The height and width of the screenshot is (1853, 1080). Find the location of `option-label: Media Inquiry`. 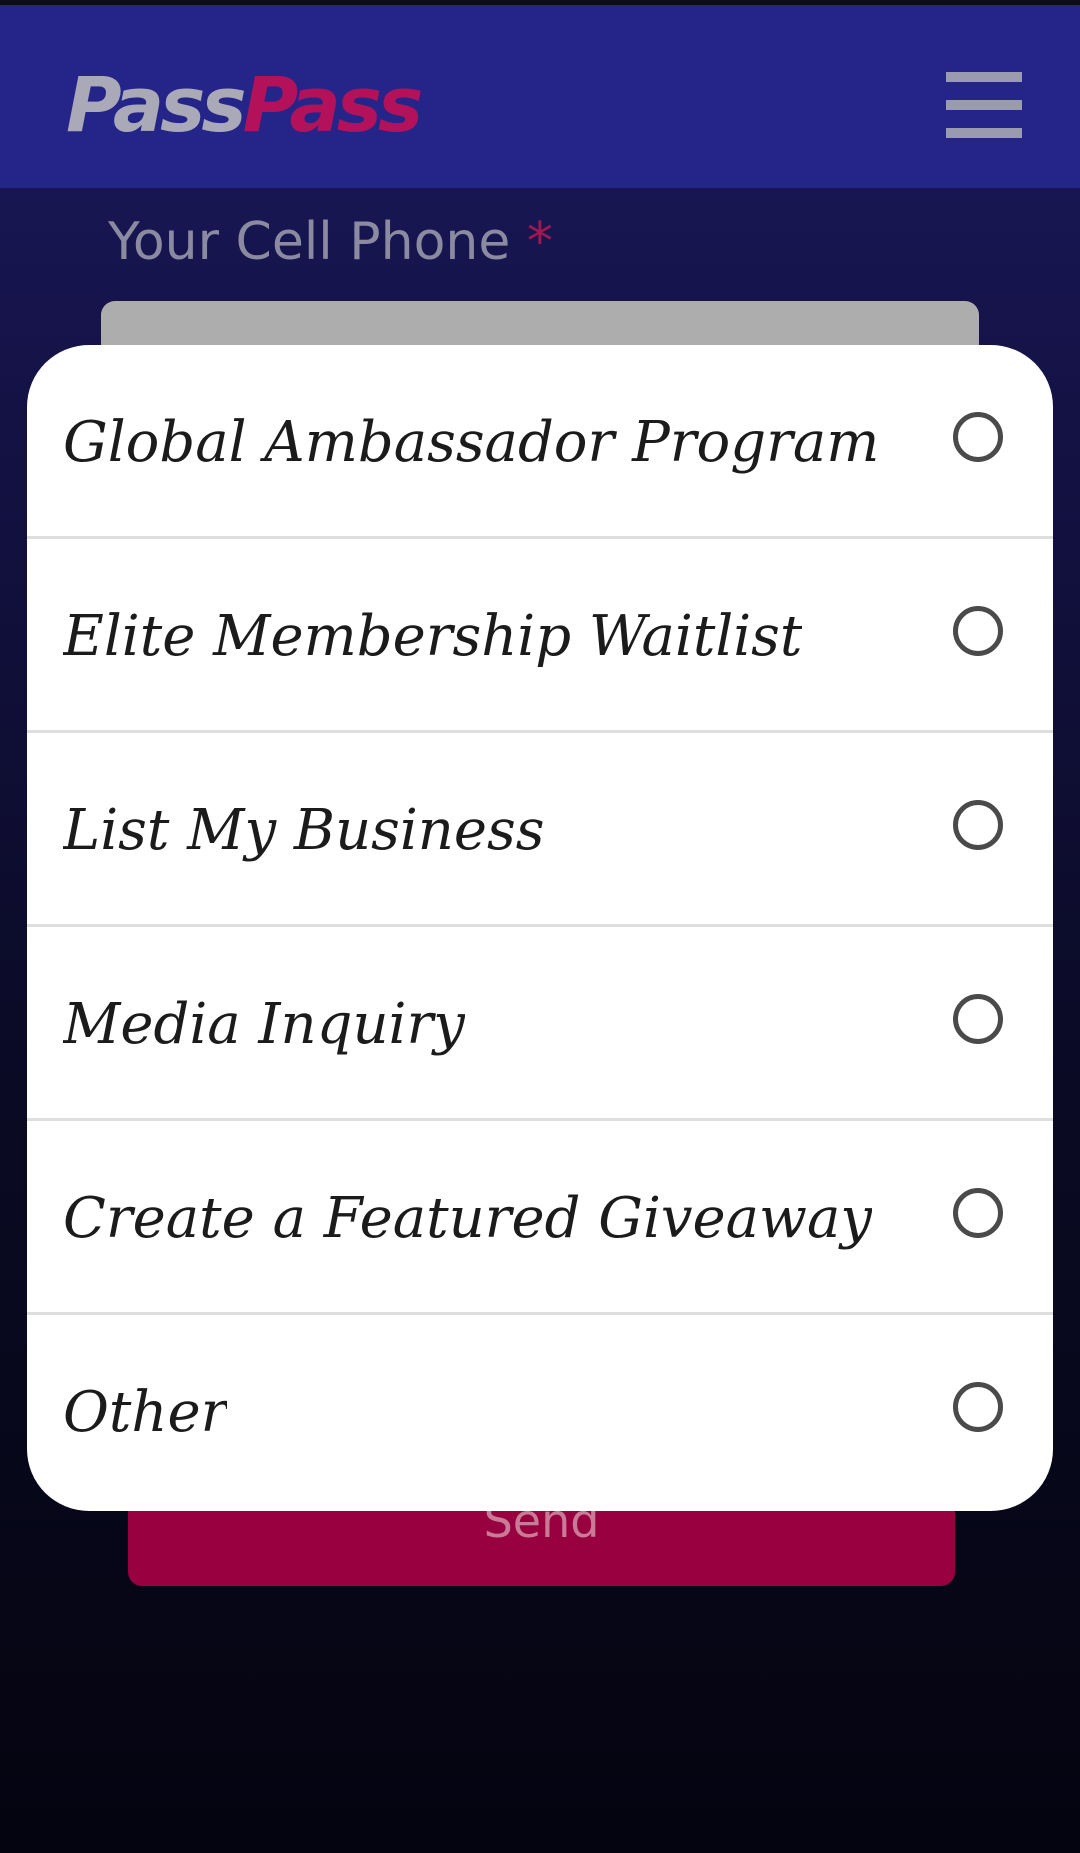

option-label: Media Inquiry is located at coordinates (264, 1024).